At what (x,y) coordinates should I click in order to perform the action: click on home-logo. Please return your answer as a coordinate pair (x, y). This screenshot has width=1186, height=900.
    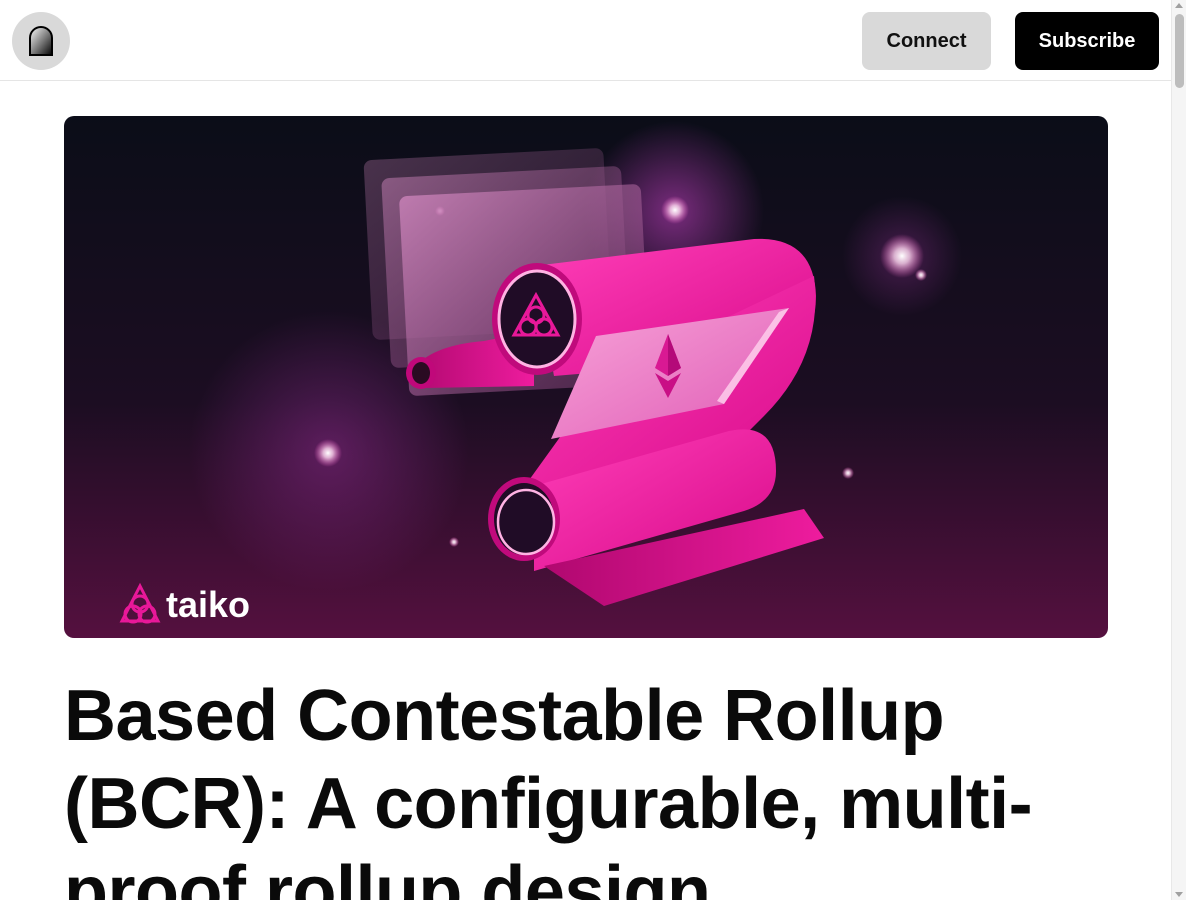
    Looking at the image, I should click on (41, 41).